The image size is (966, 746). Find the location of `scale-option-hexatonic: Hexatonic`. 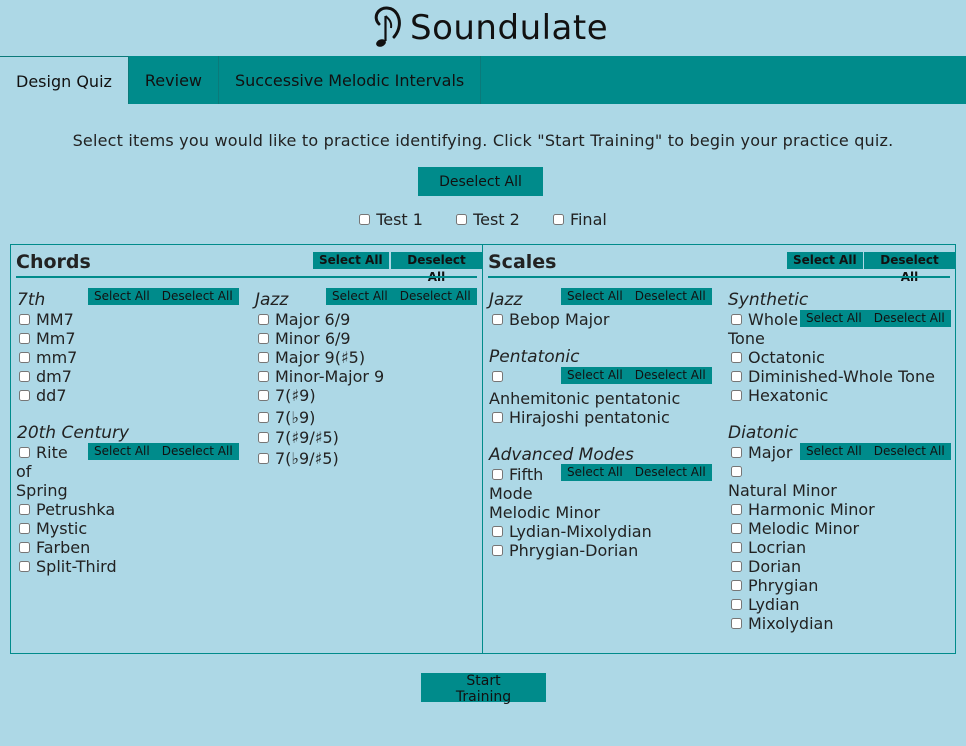

scale-option-hexatonic: Hexatonic is located at coordinates (779, 395).